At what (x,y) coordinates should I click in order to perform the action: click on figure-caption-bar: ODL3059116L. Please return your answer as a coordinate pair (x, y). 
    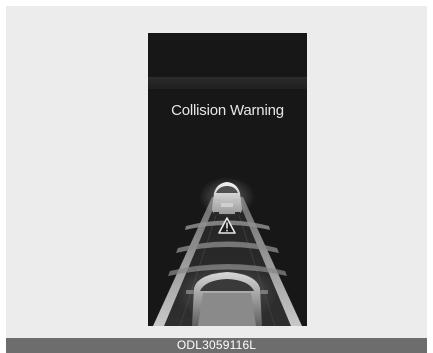
    Looking at the image, I should click on (216, 345).